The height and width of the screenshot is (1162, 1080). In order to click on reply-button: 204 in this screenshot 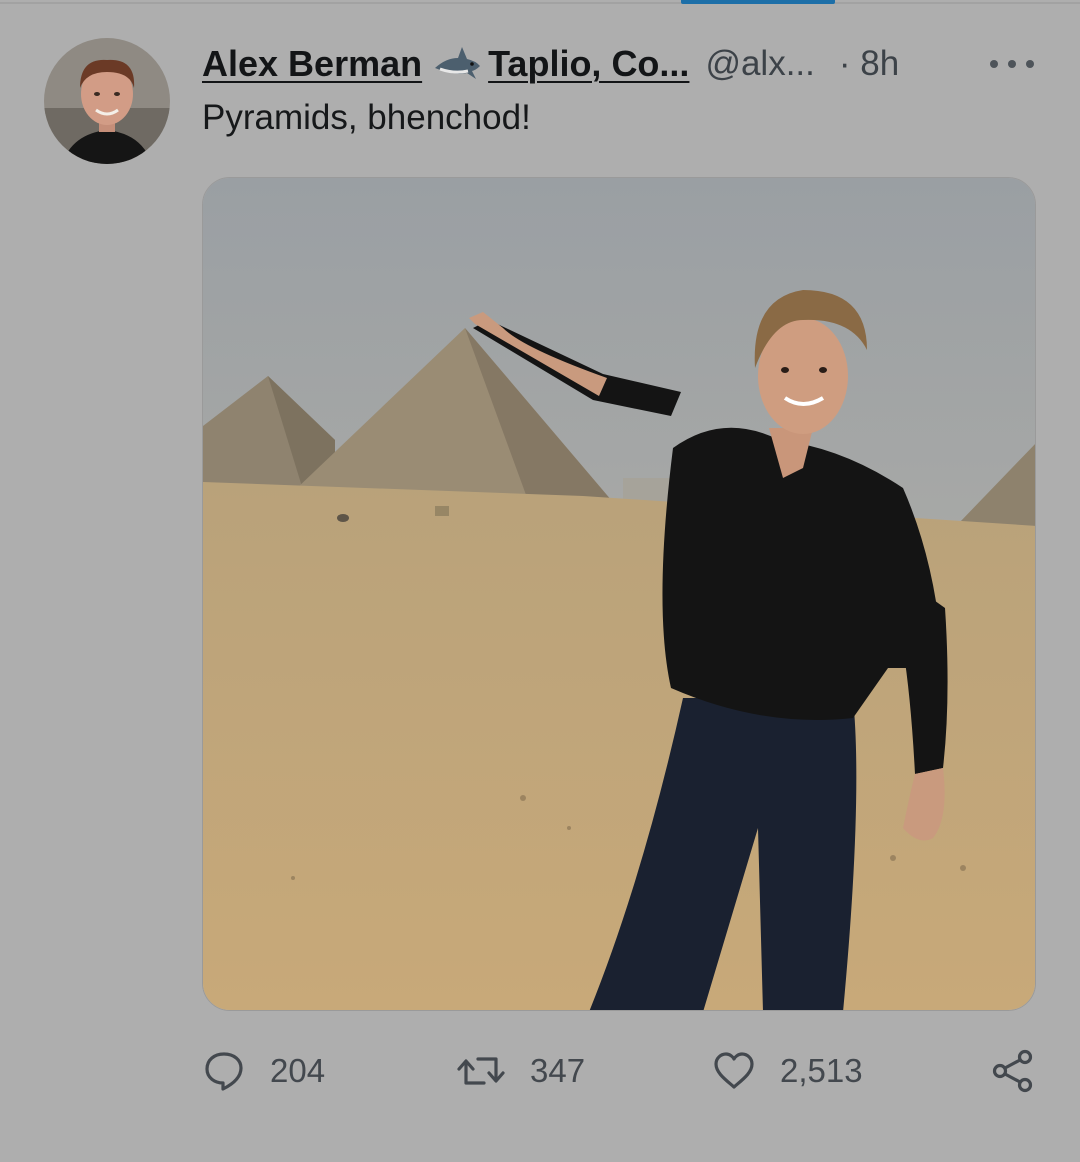, I will do `click(263, 1071)`.